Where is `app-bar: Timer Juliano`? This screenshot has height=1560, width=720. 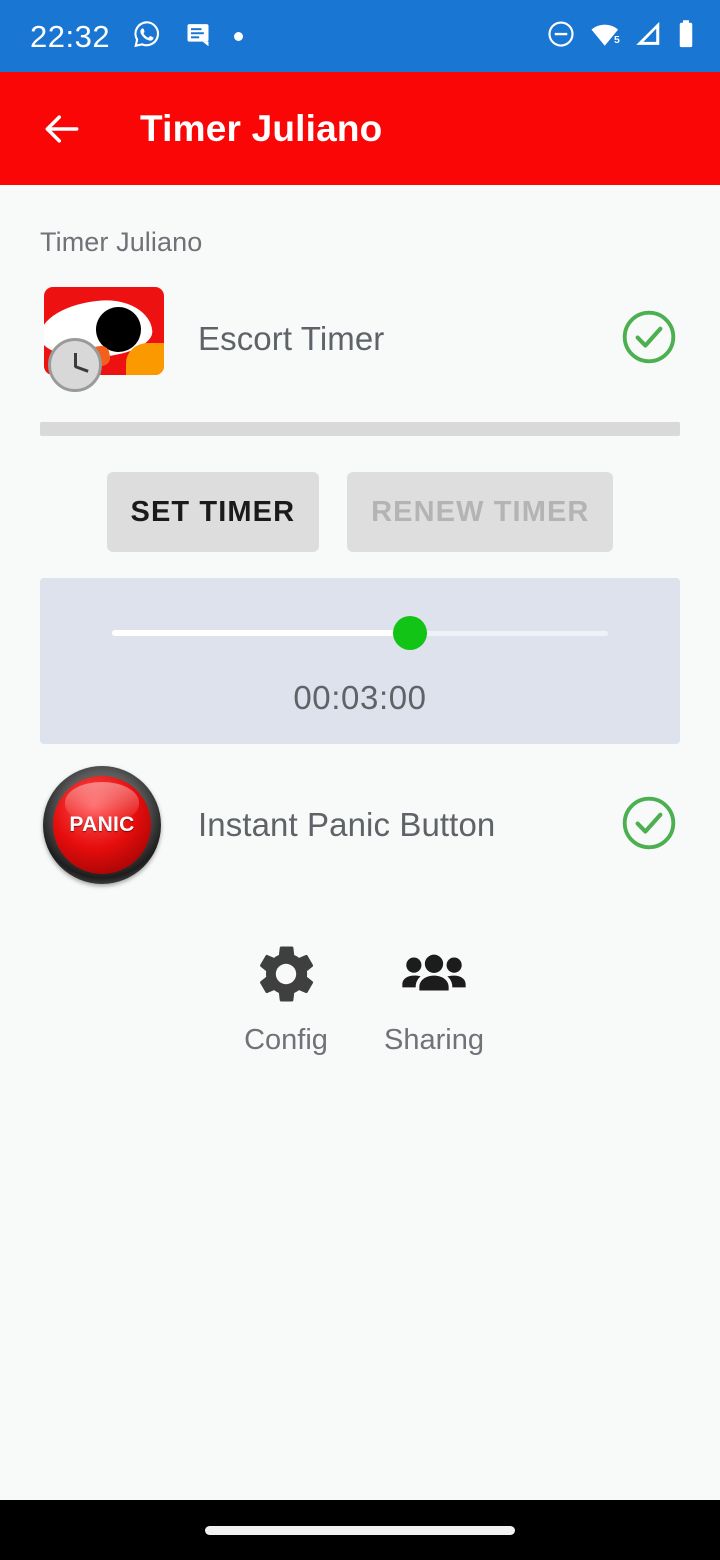 app-bar: Timer Juliano is located at coordinates (360, 128).